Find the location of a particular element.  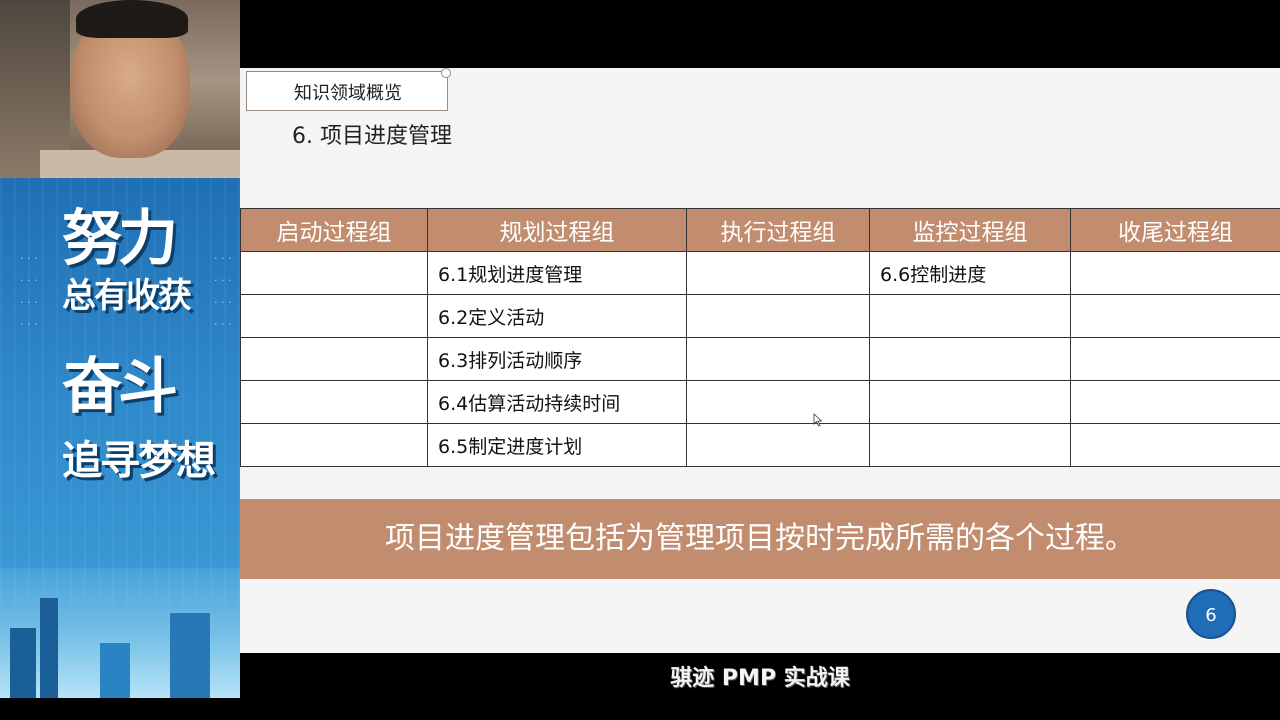

table-cell: 6.3排列活动顺序 is located at coordinates (557, 359).